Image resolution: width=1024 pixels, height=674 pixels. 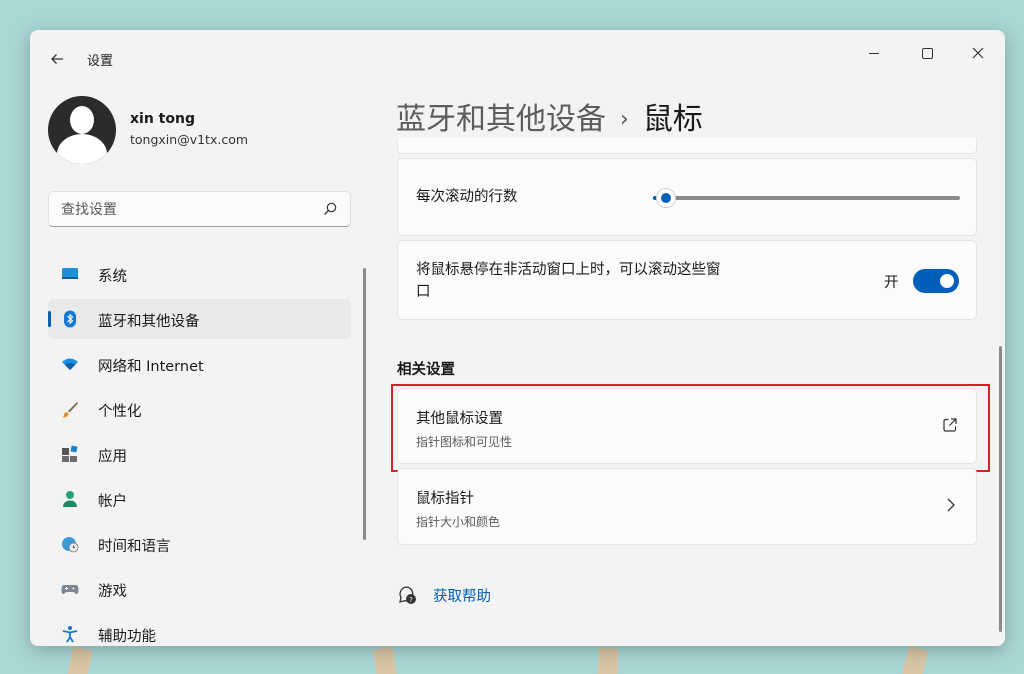 I want to click on sidebar-item-time-language: 时间和语言, so click(x=199, y=544).